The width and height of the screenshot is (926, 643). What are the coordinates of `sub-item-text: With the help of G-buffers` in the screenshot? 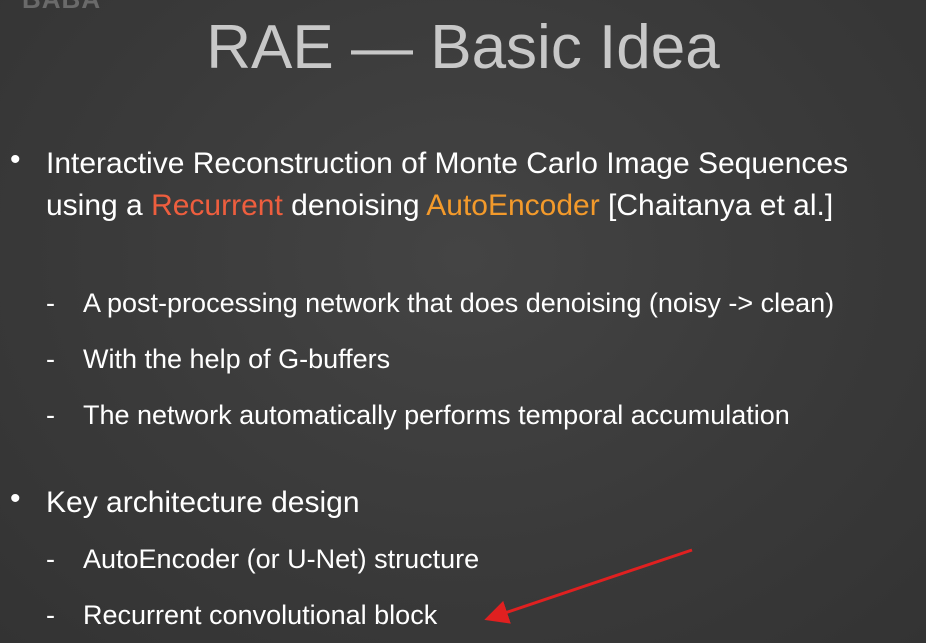 It's located at (237, 359).